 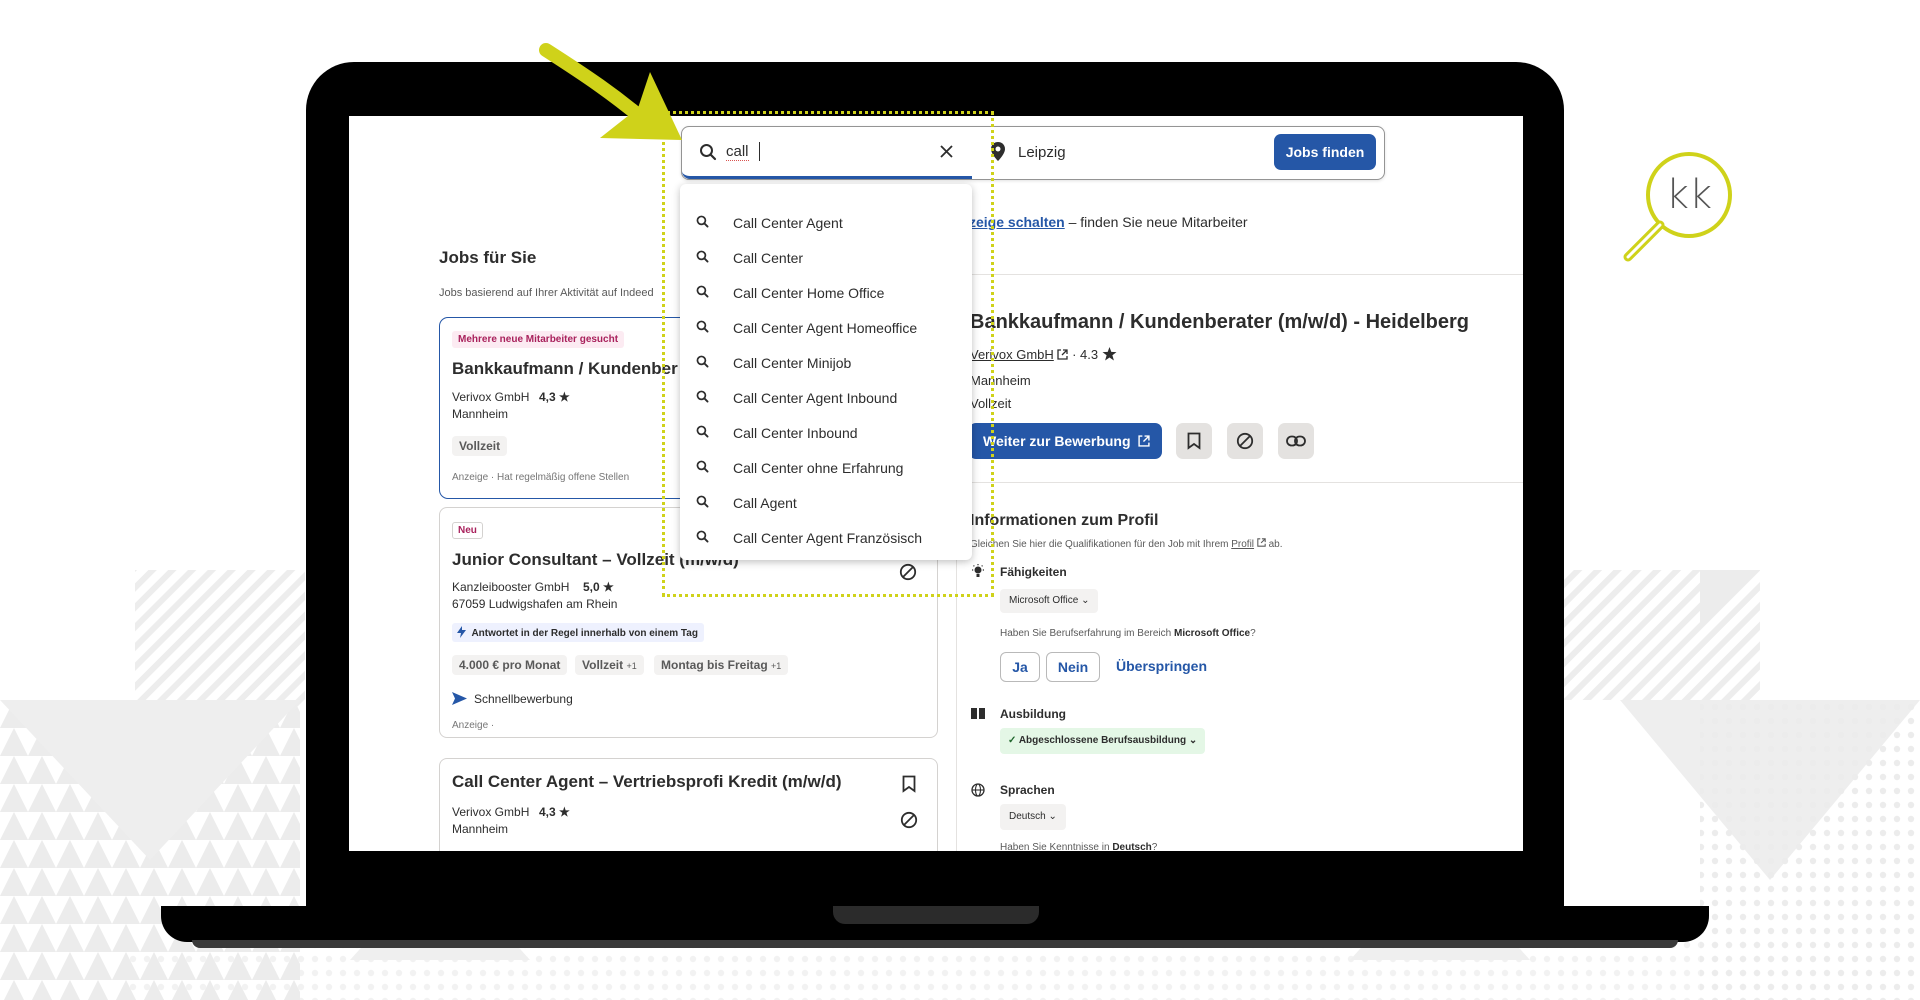 What do you see at coordinates (909, 820) in the screenshot?
I see `hide-job-icon` at bounding box center [909, 820].